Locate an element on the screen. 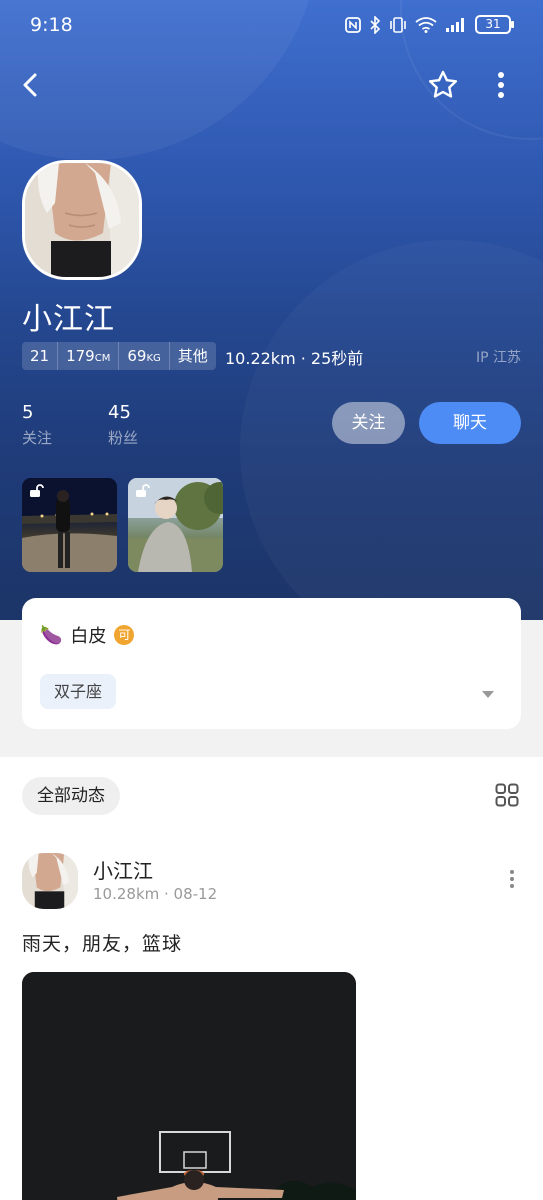 This screenshot has width=543, height=1200. caret-down-icon is located at coordinates (488, 694).